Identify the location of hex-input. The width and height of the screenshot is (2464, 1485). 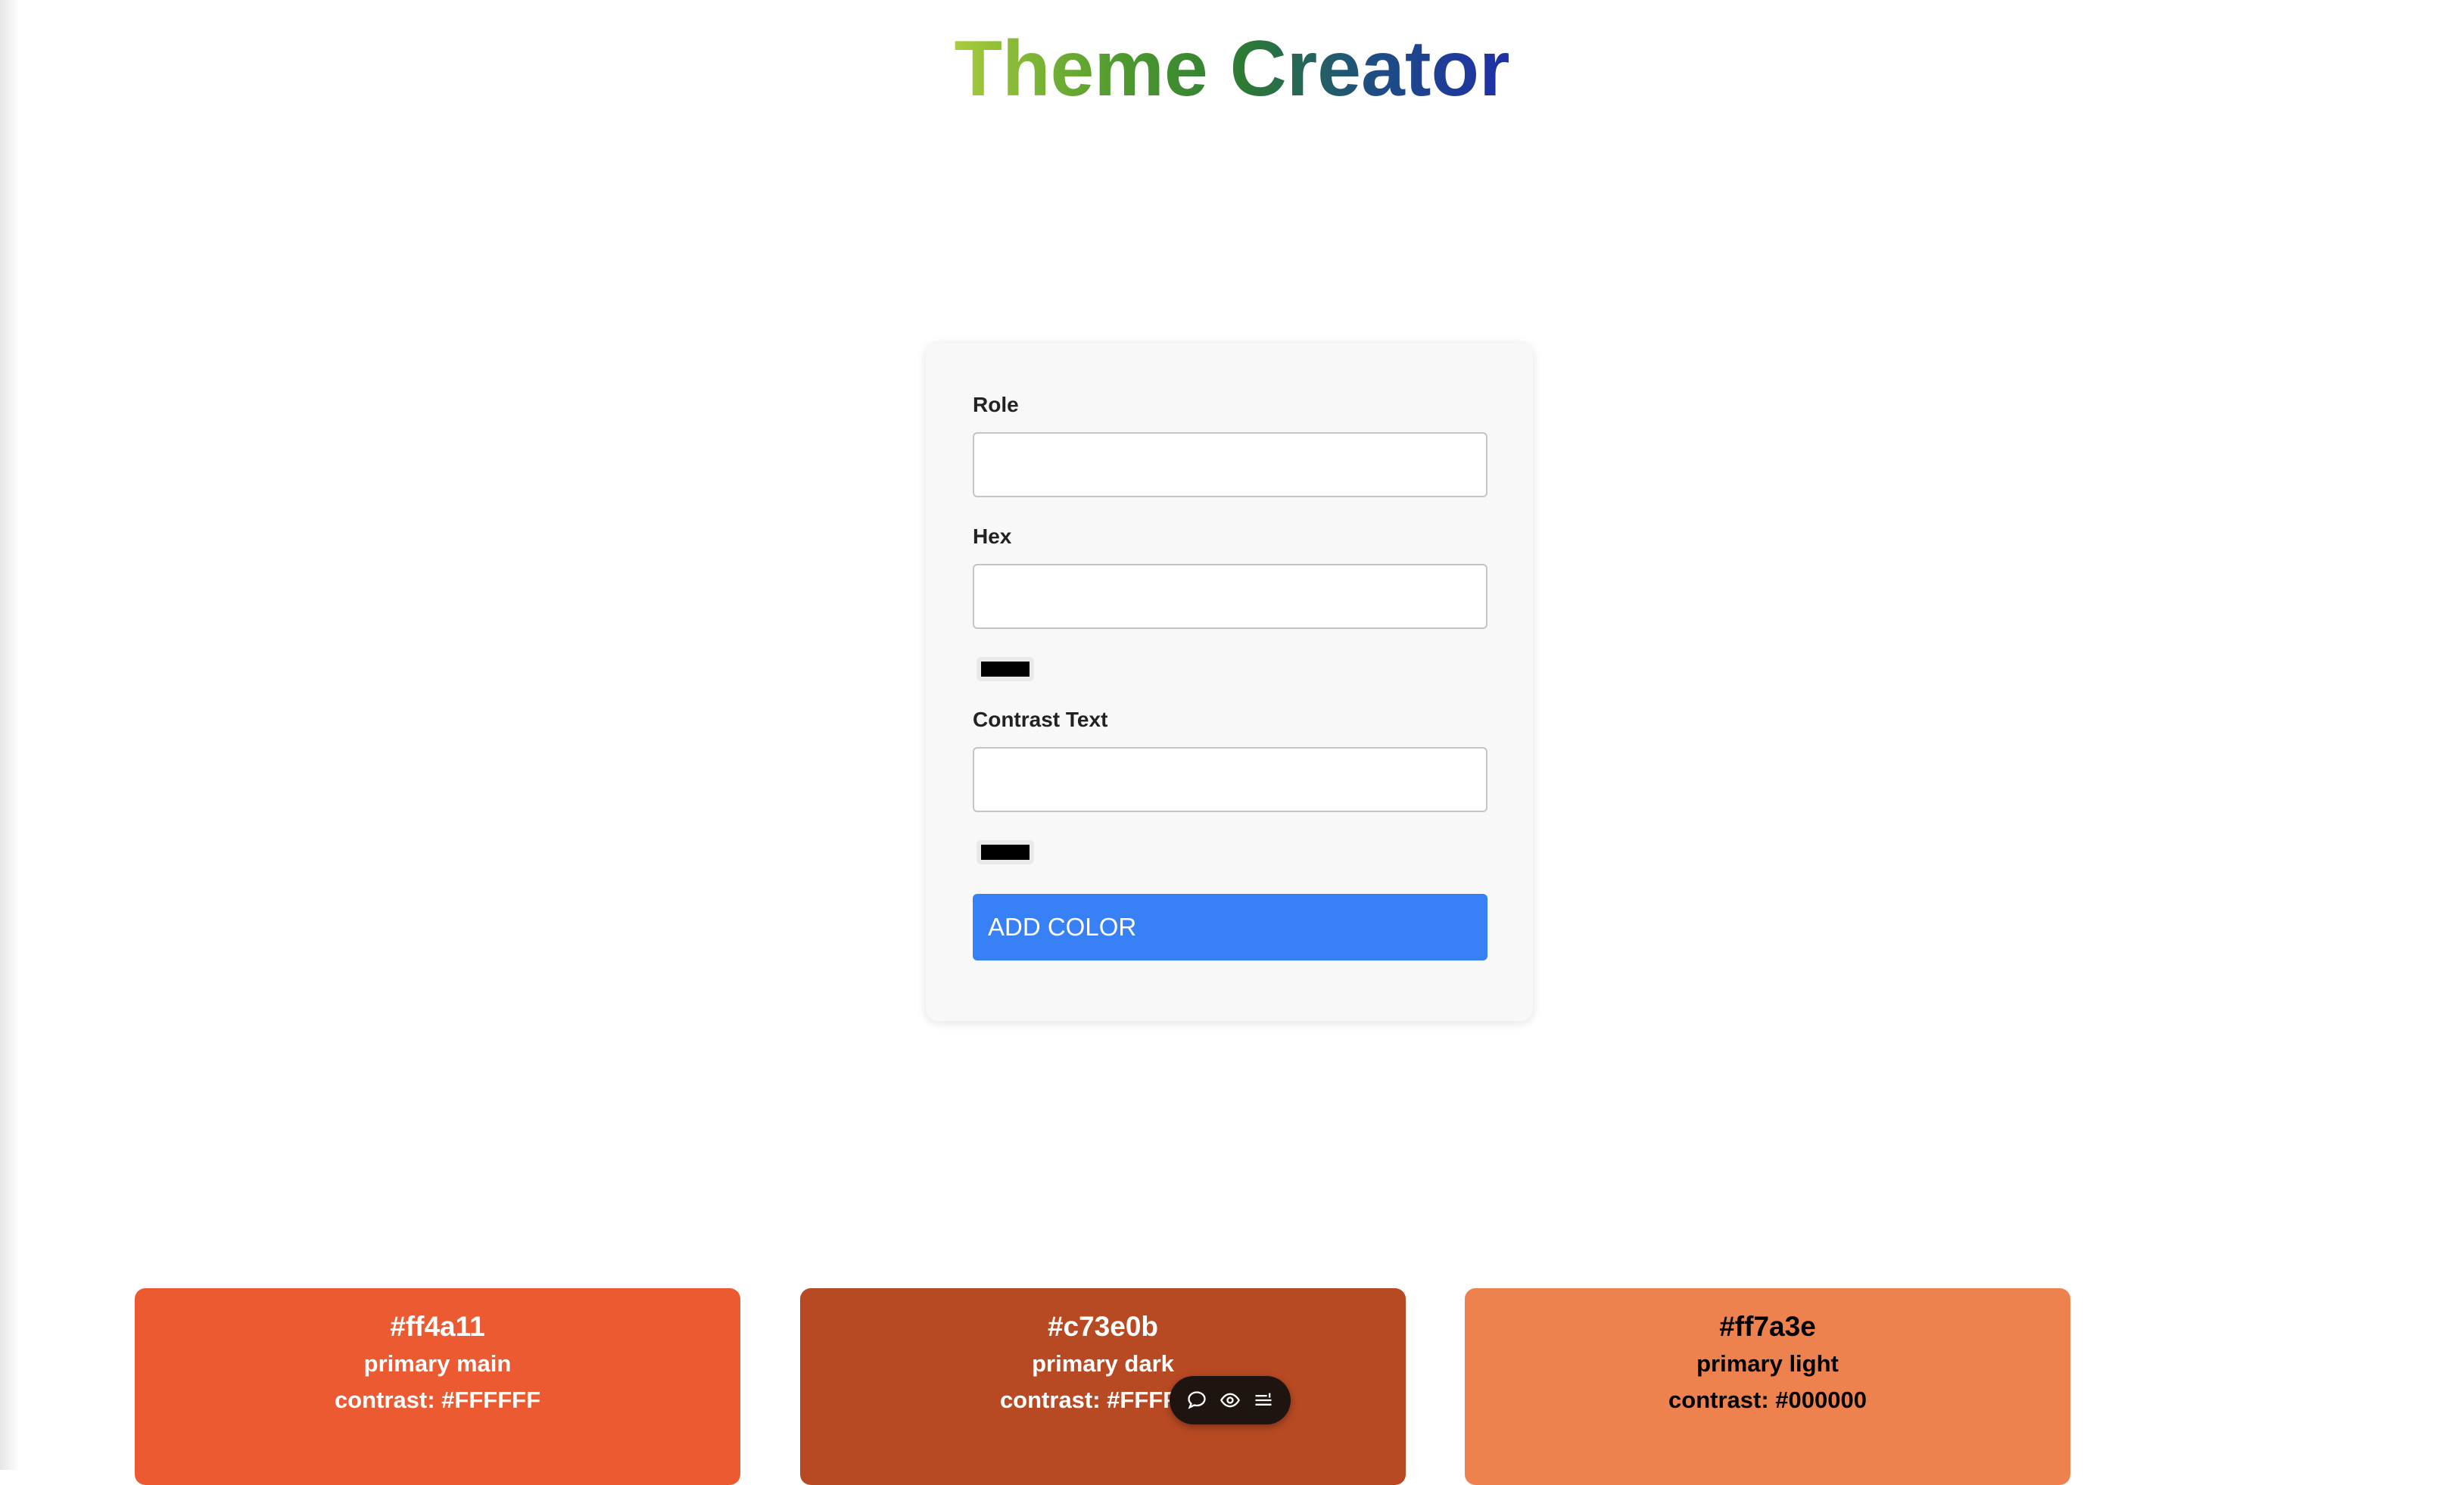
(1230, 596).